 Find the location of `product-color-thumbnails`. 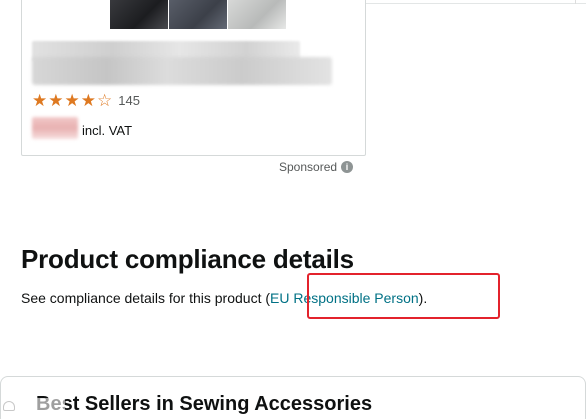

product-color-thumbnails is located at coordinates (203, 14).